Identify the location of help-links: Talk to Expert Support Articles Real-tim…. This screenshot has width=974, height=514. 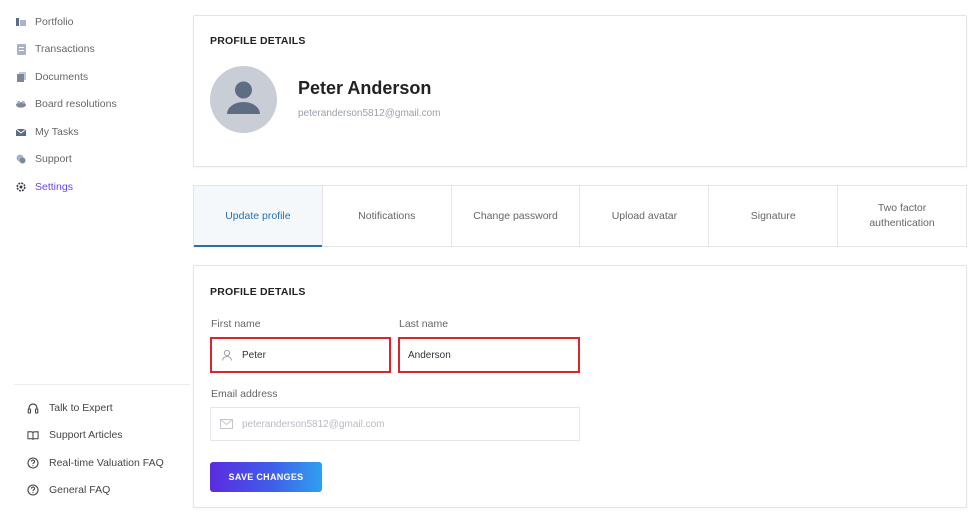
(95, 449).